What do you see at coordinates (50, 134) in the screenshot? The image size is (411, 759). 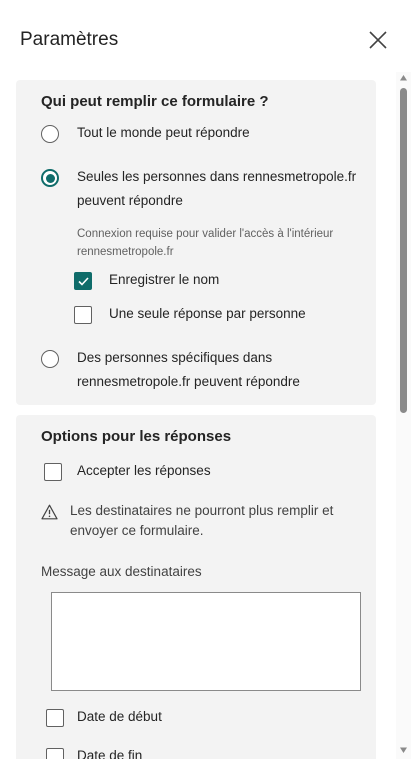 I see `radio-everyone` at bounding box center [50, 134].